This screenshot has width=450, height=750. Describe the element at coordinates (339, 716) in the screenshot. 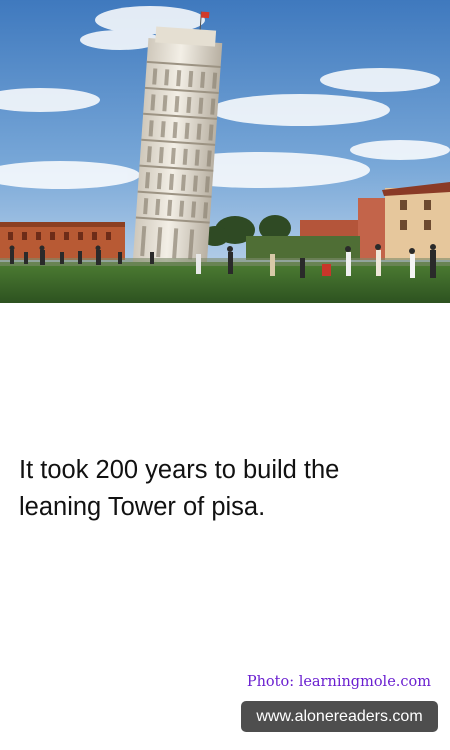

I see `site-badge: www.alonereaders.com` at that location.